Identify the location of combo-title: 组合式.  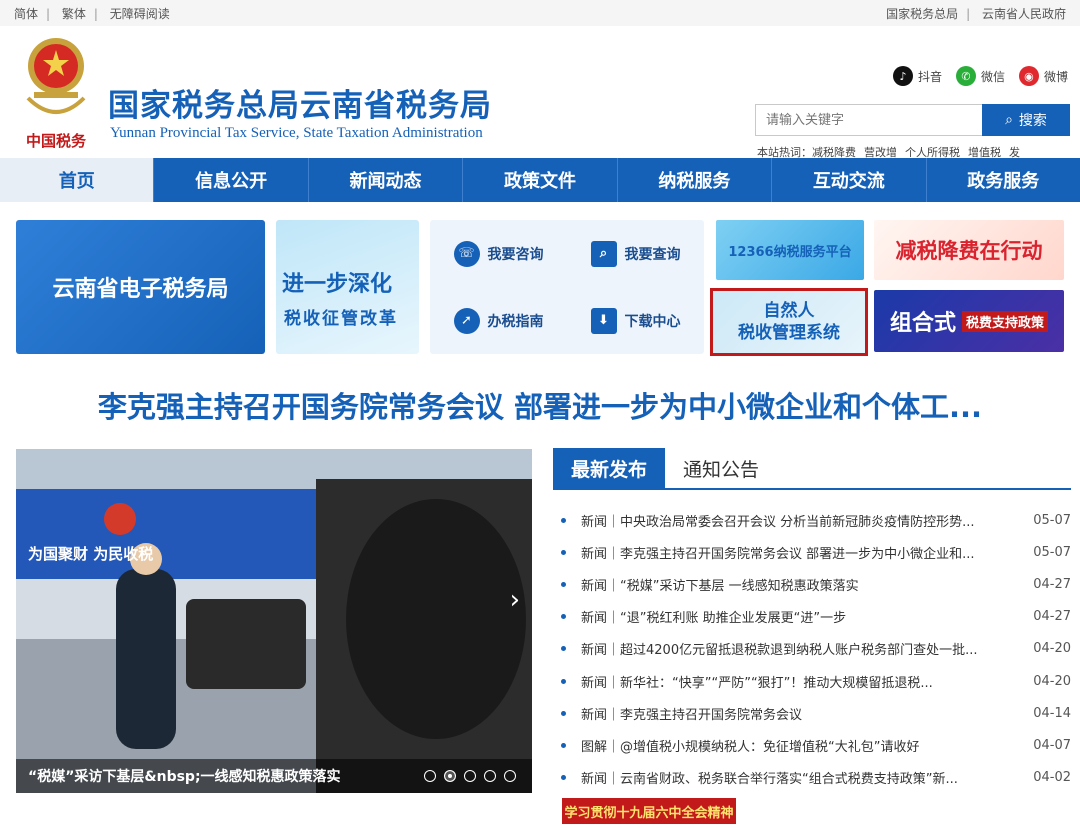
(922, 323).